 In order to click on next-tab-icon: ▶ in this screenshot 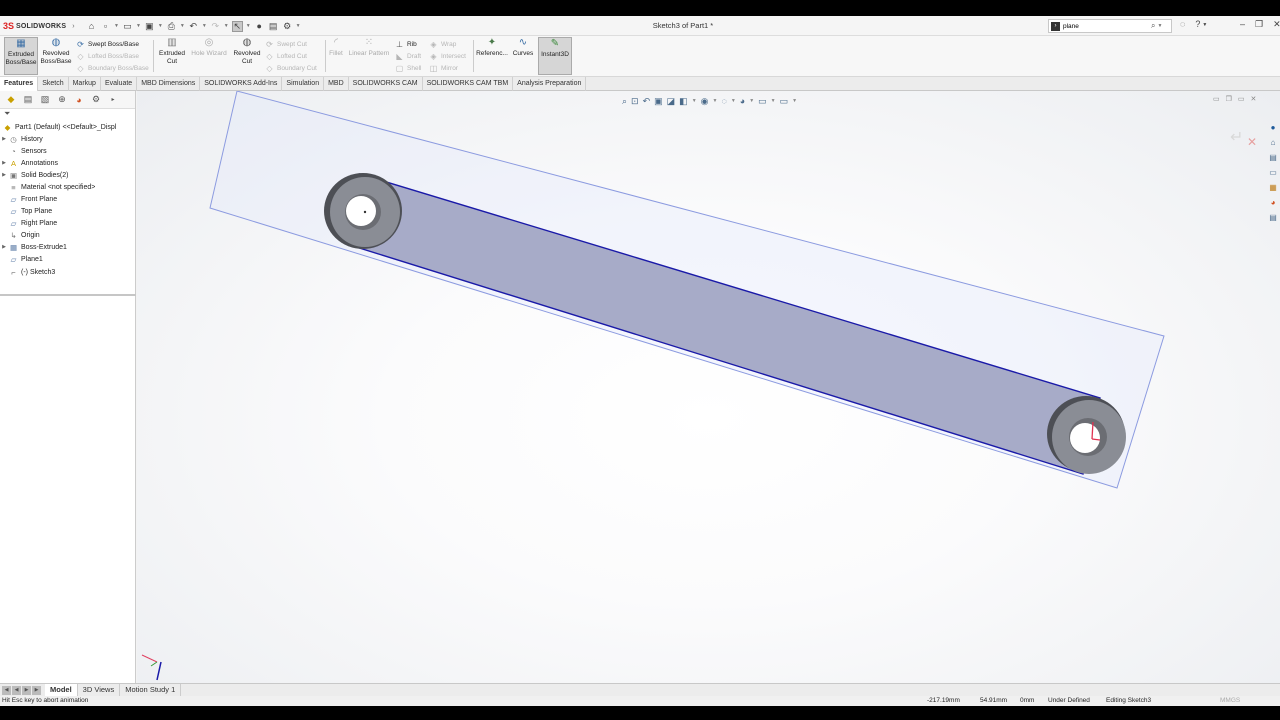, I will do `click(26, 690)`.